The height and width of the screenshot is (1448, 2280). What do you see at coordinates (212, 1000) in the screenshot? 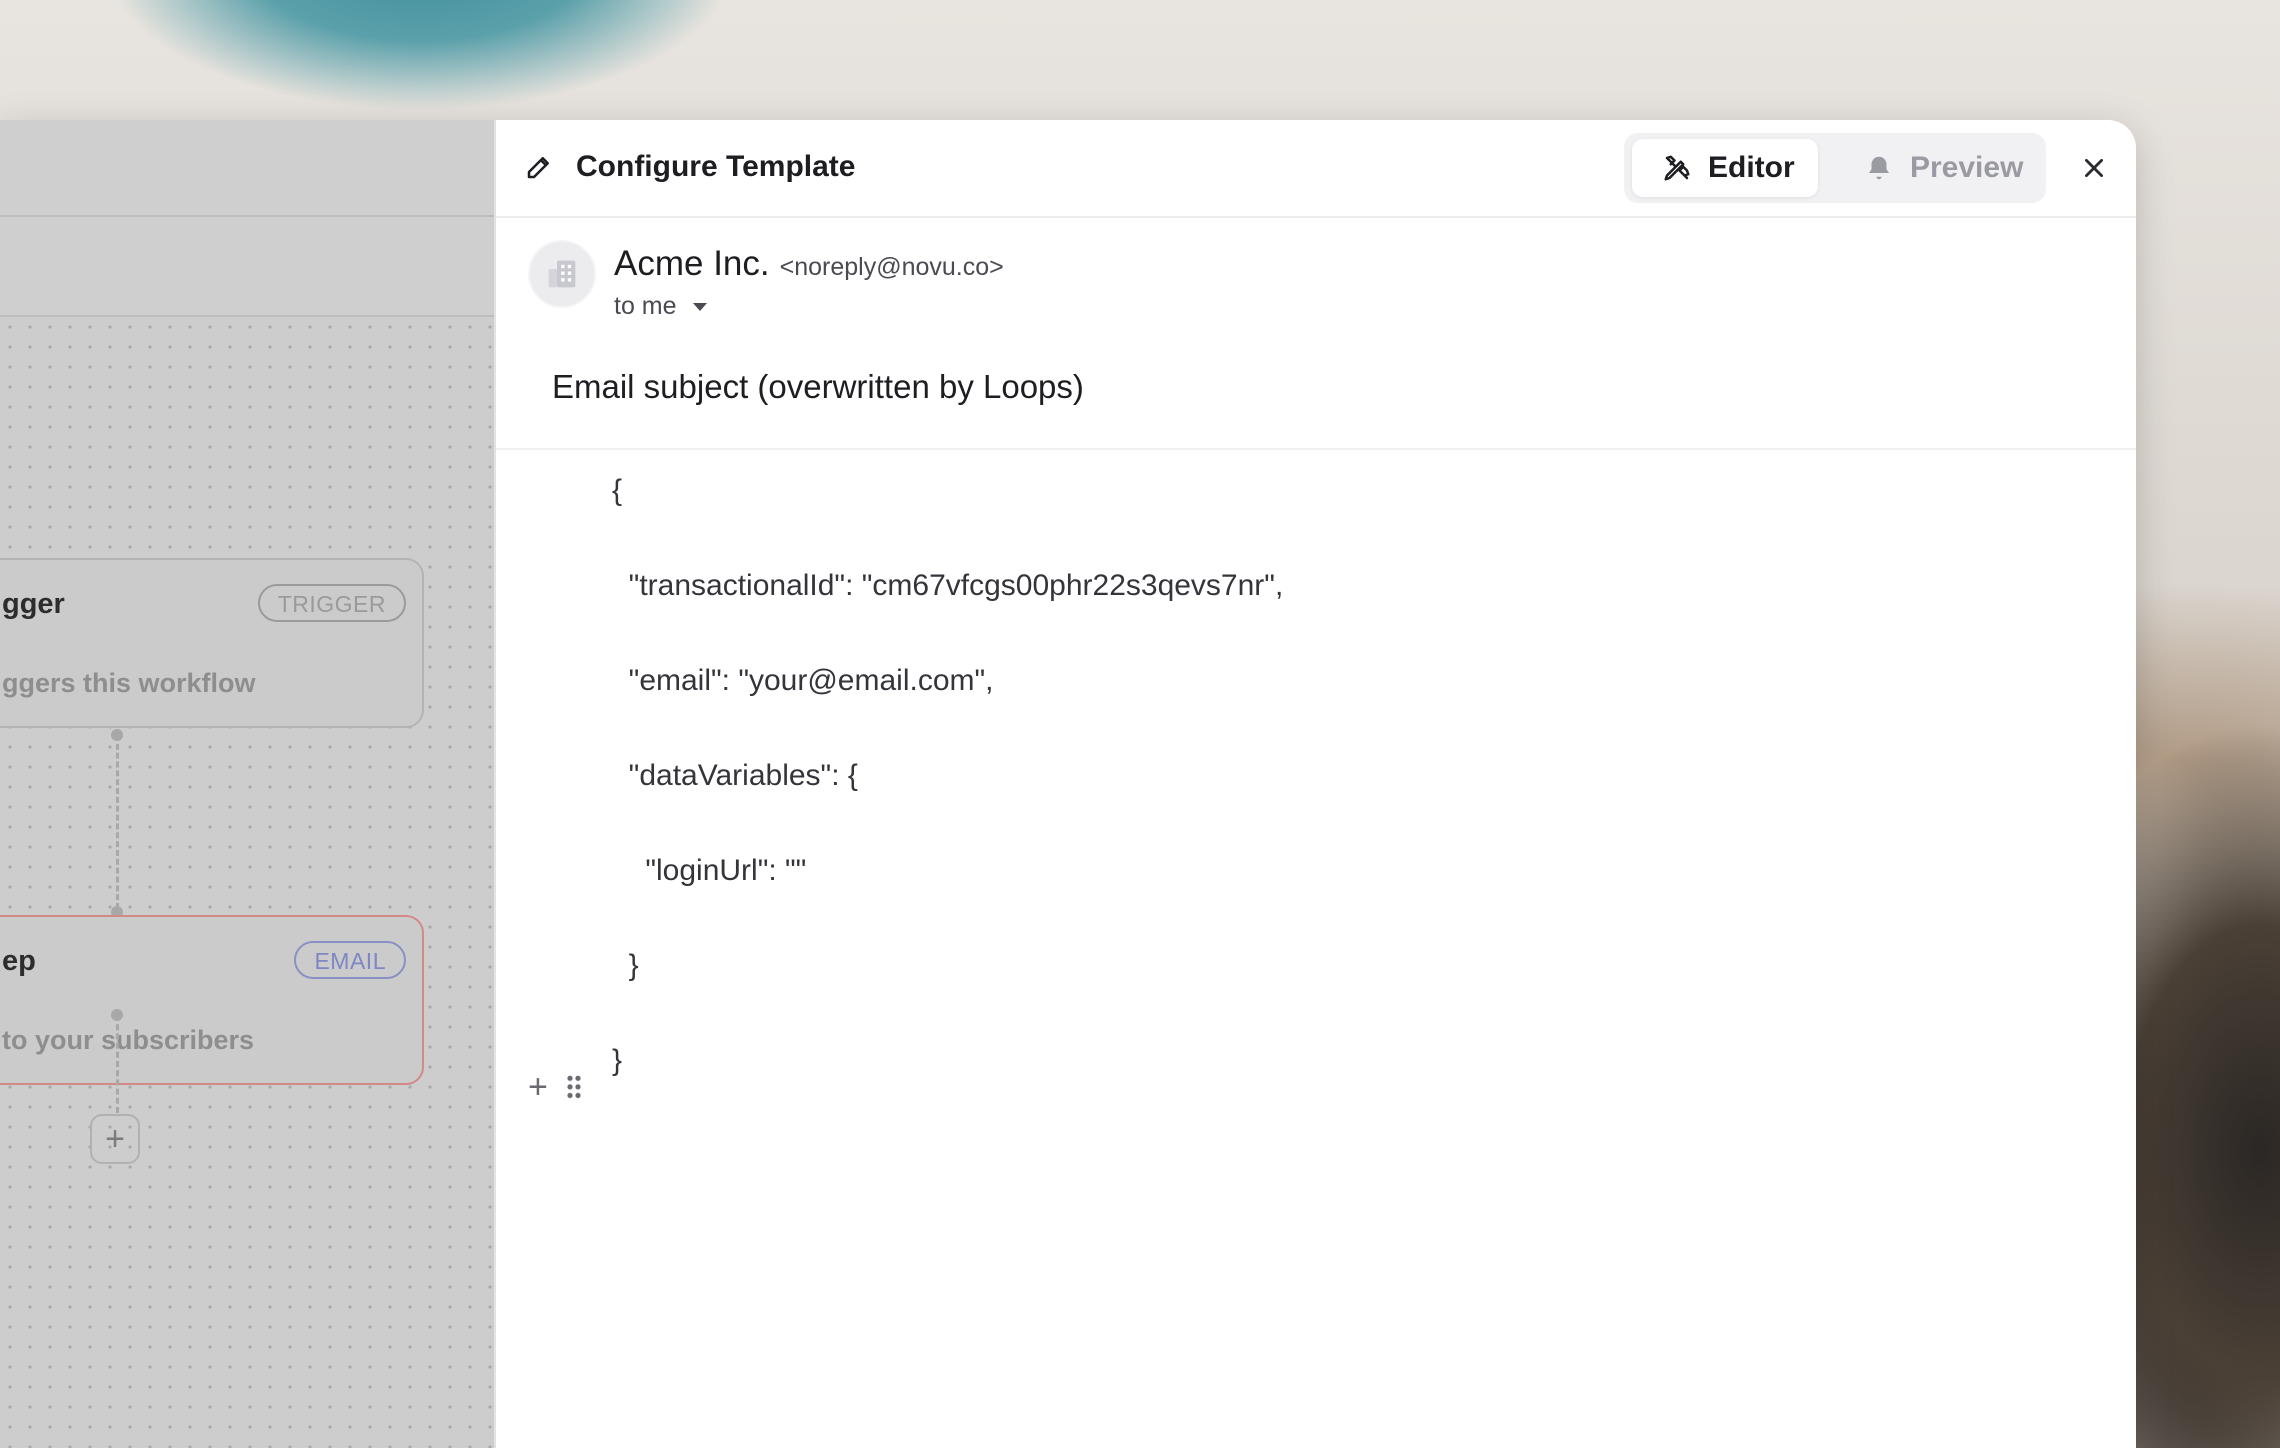
I see `email-node: ep EMAIL to your subscribers` at bounding box center [212, 1000].